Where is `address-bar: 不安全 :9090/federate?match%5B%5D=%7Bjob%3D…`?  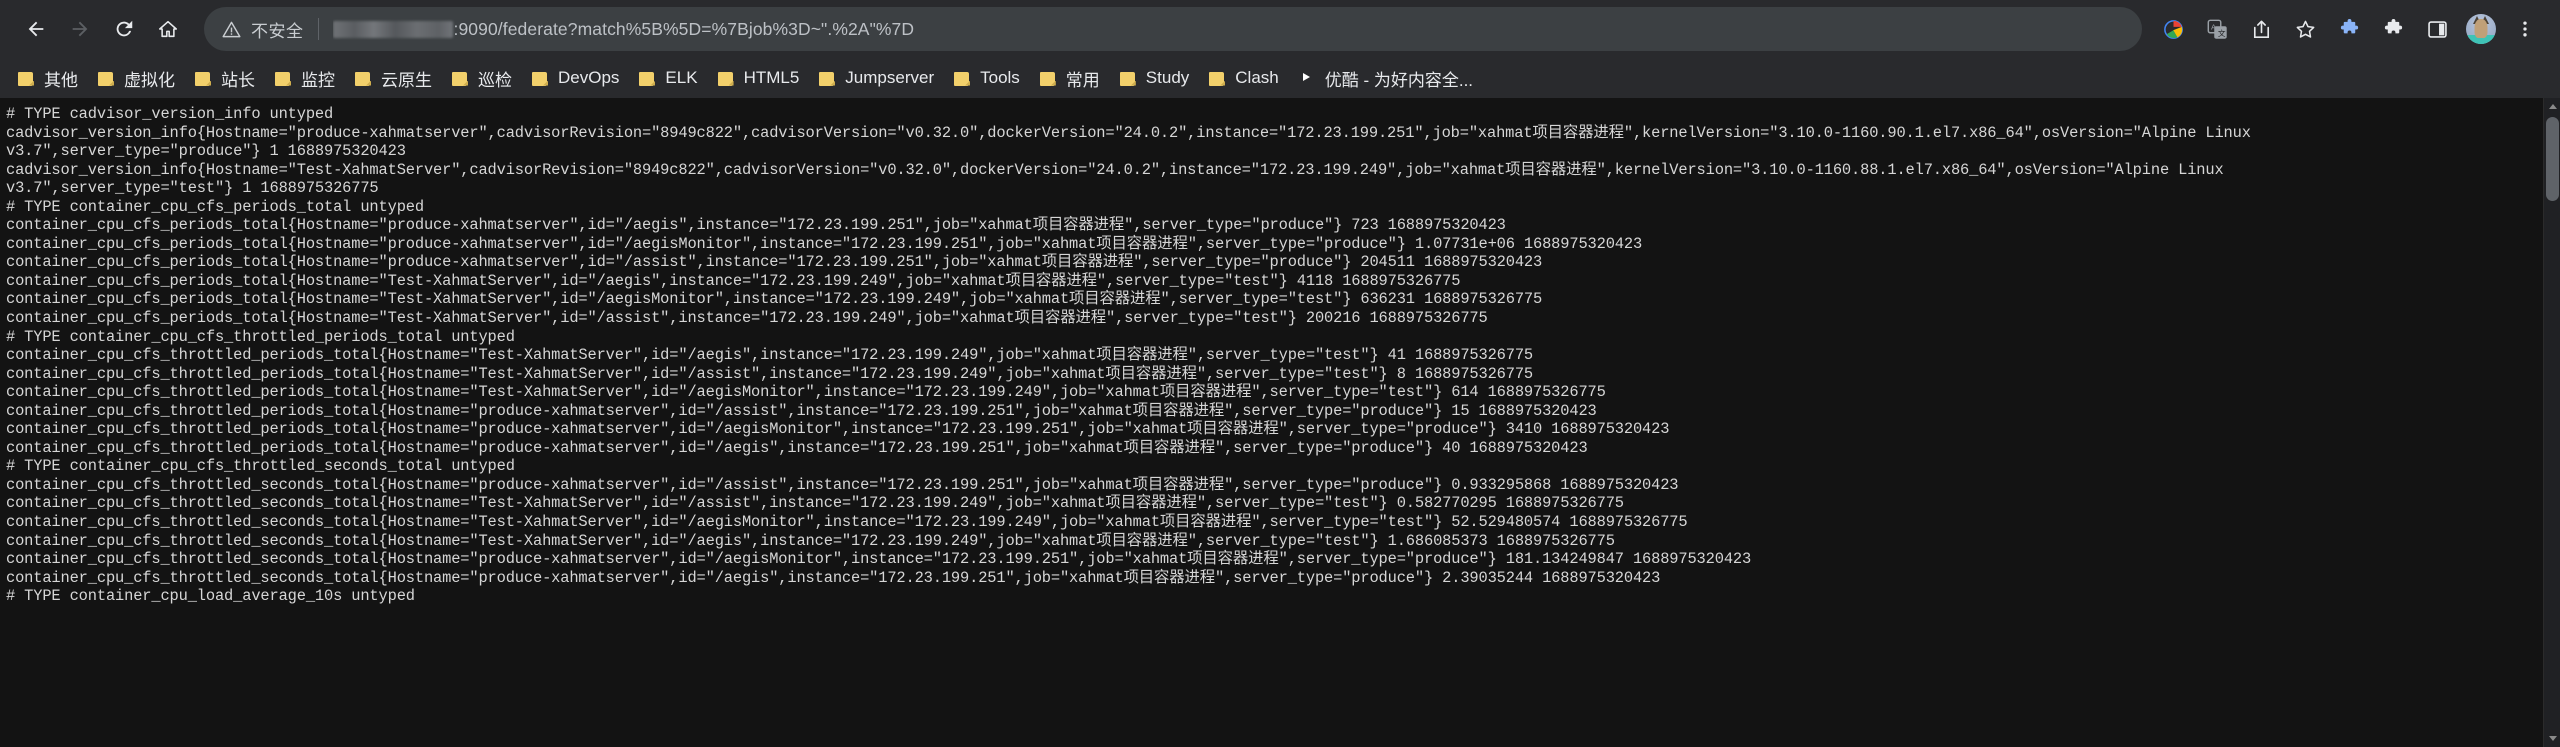
address-bar: 不安全 :9090/federate?match%5B%5D=%7Bjob%3D… is located at coordinates (1173, 29).